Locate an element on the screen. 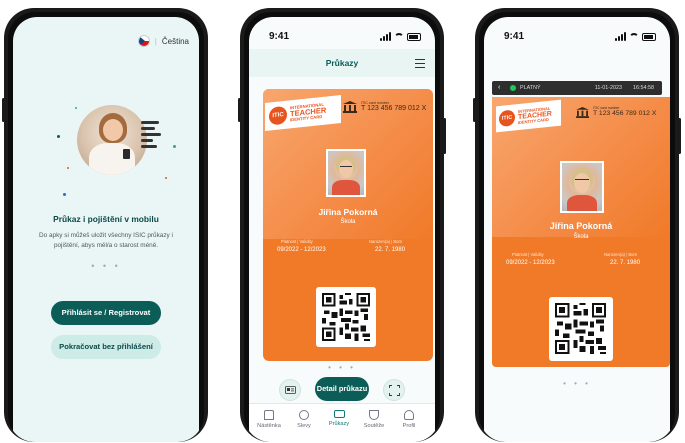 This screenshot has height=443, width=685. tab-label: Profil is located at coordinates (409, 426).